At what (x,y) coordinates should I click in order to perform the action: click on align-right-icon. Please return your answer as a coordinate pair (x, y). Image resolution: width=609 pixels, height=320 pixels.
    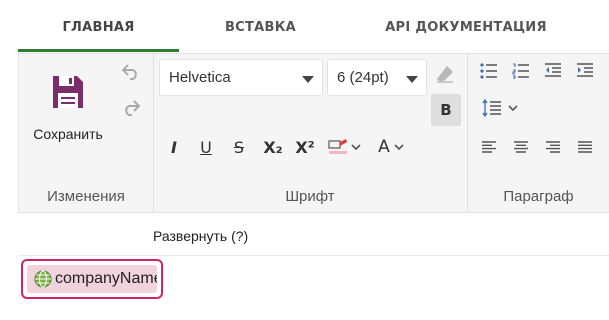
    Looking at the image, I should click on (553, 147).